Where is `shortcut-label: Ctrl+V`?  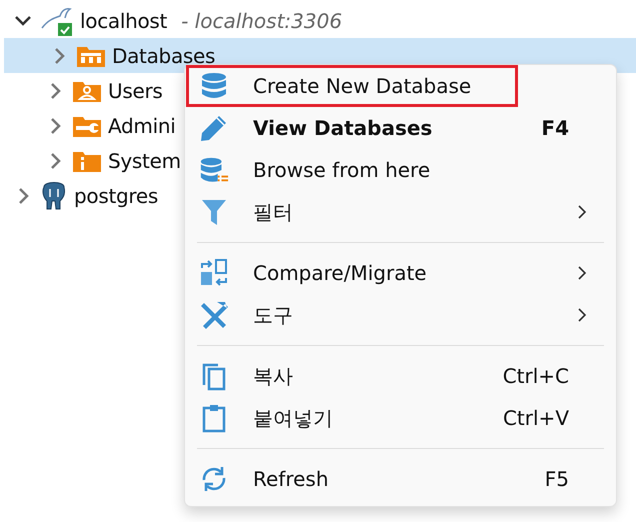 shortcut-label: Ctrl+V is located at coordinates (535, 418).